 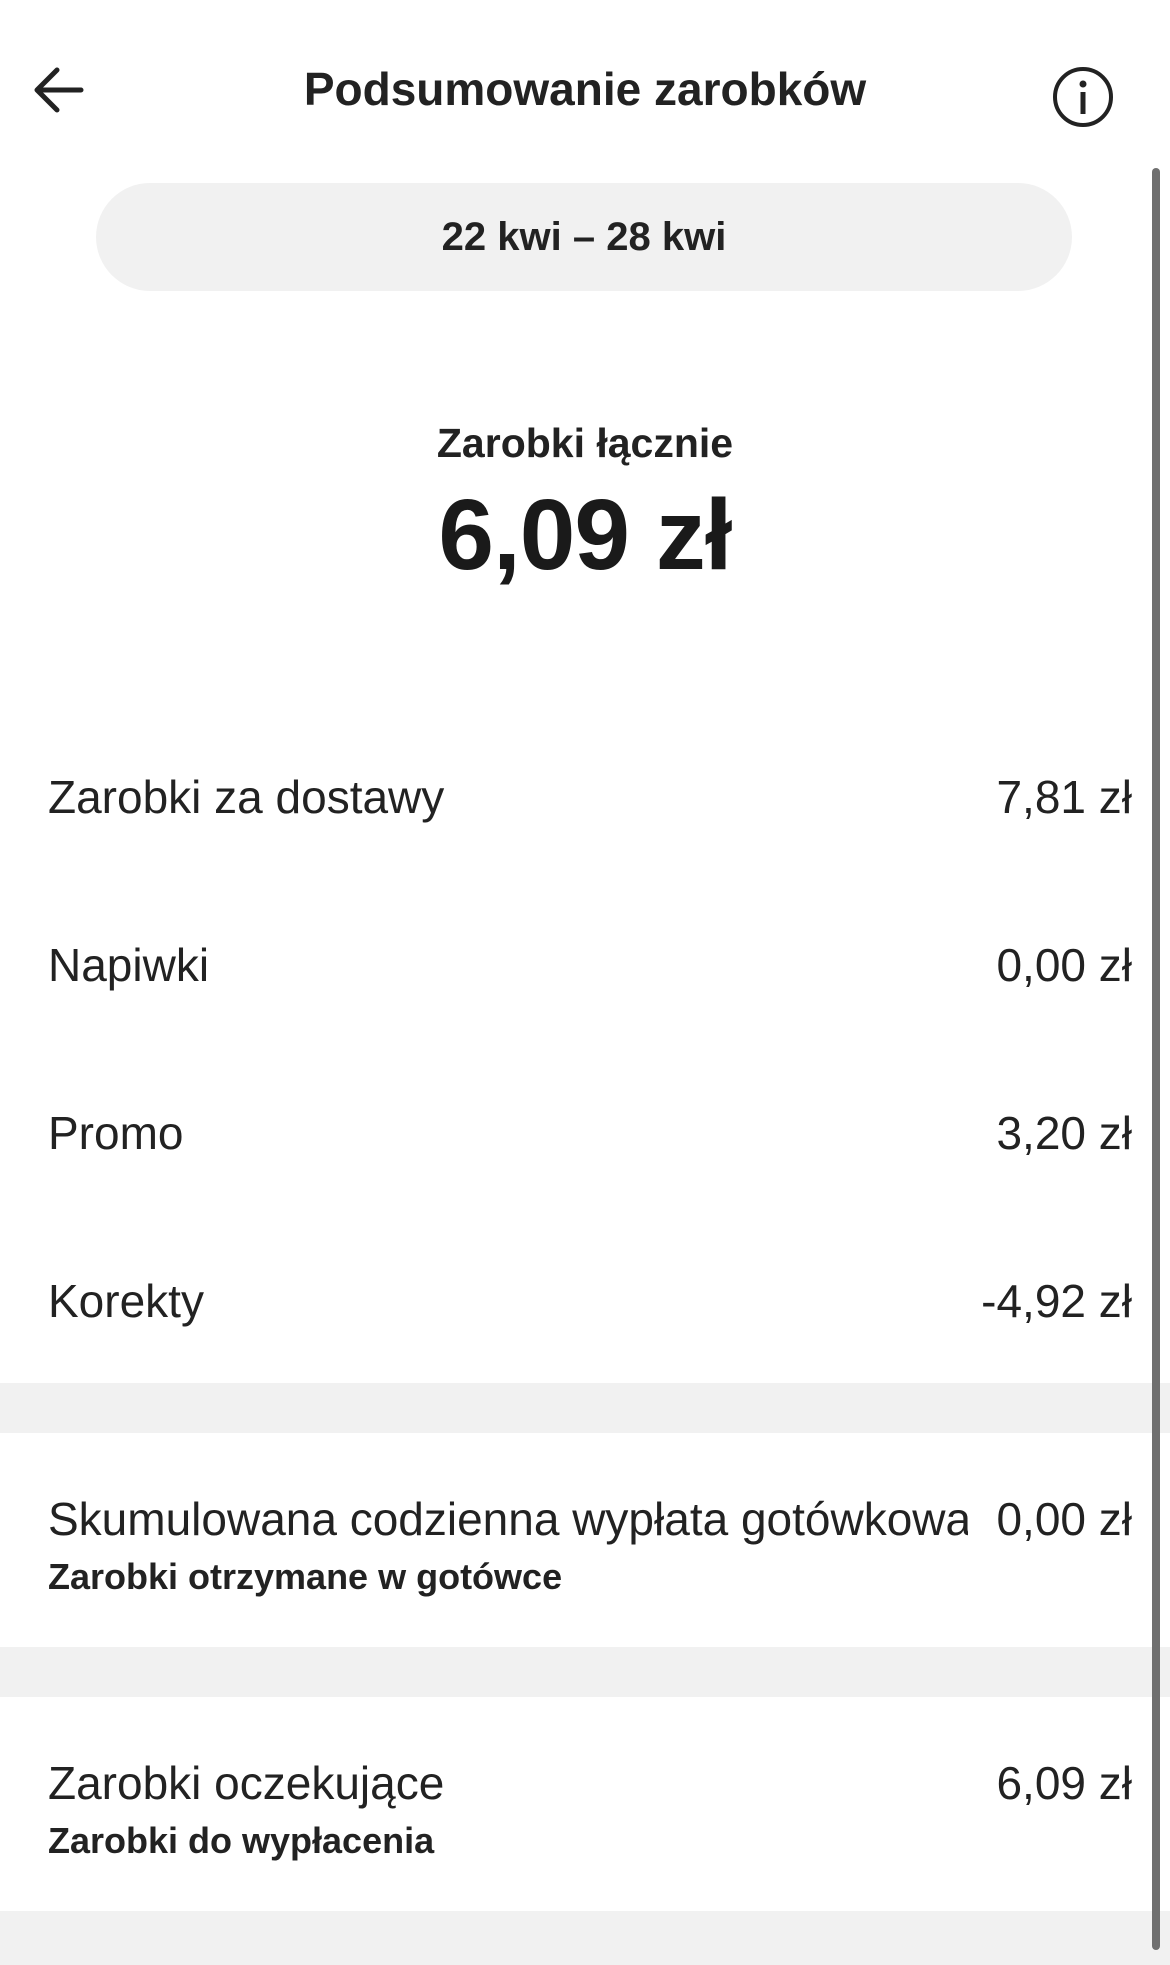 What do you see at coordinates (508, 1519) in the screenshot?
I see `row-label: Skumulowana codzienna wypłata gotówkowa` at bounding box center [508, 1519].